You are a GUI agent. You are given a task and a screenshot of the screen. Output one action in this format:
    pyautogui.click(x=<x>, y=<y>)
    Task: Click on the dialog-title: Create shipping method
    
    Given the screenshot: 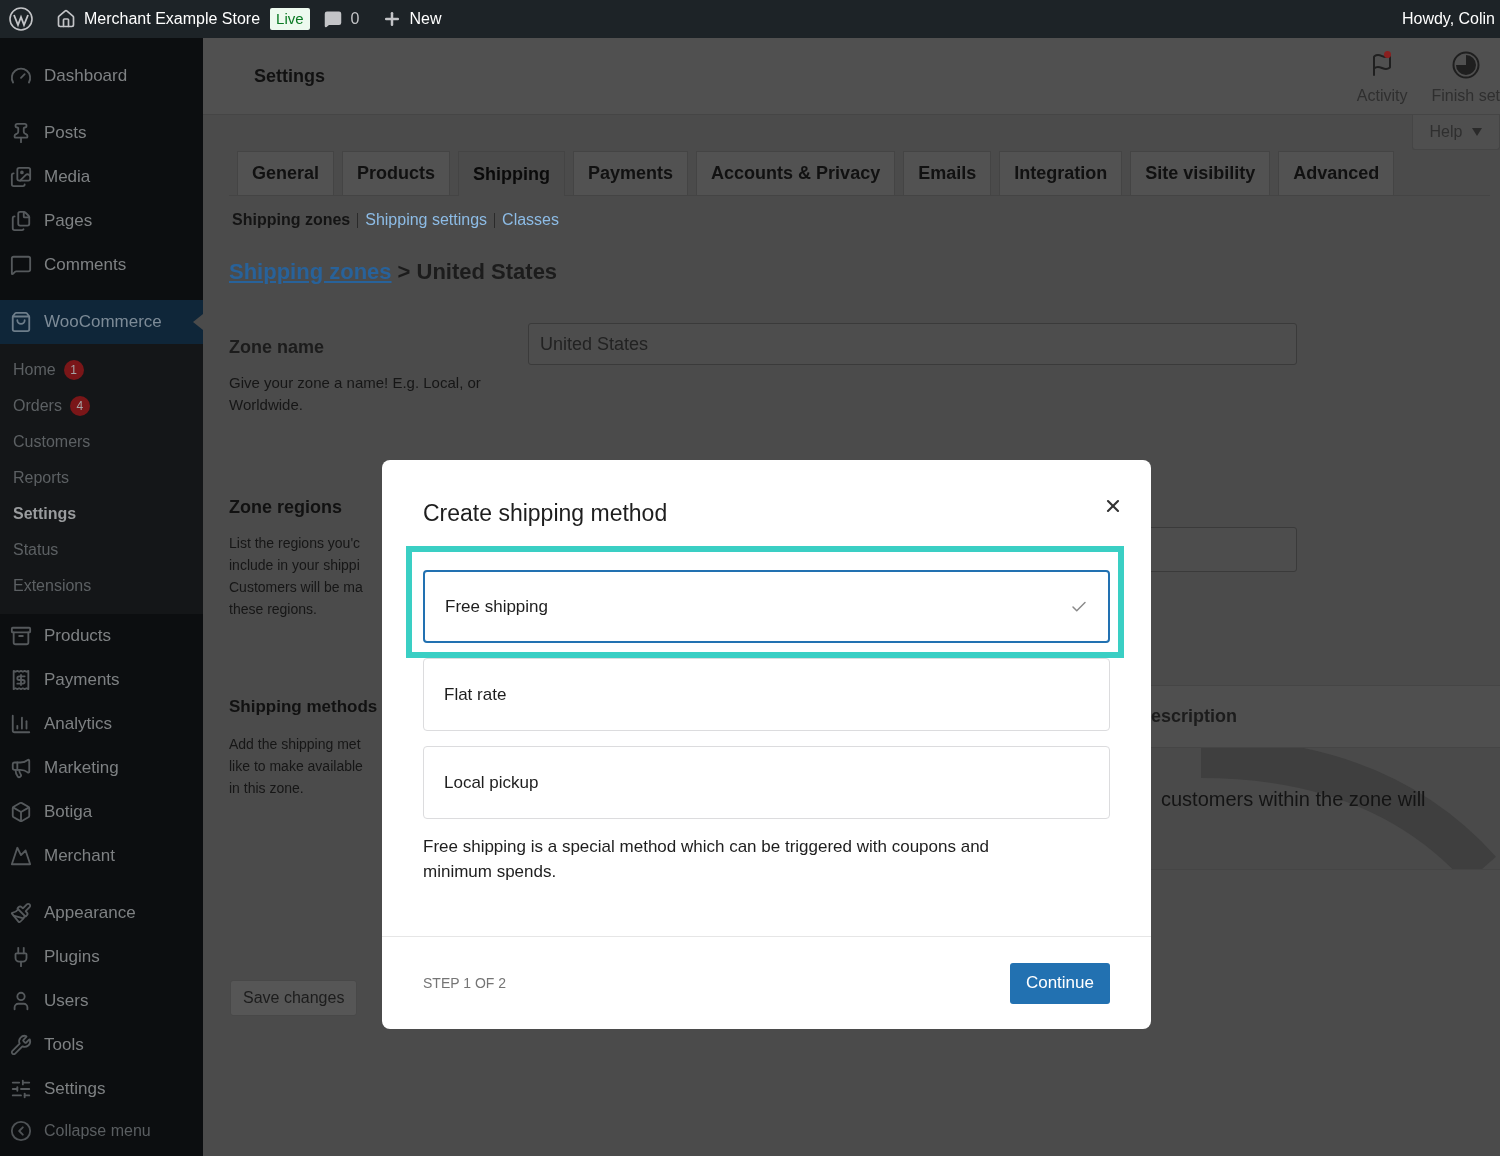 What is the action you would take?
    pyautogui.click(x=546, y=513)
    